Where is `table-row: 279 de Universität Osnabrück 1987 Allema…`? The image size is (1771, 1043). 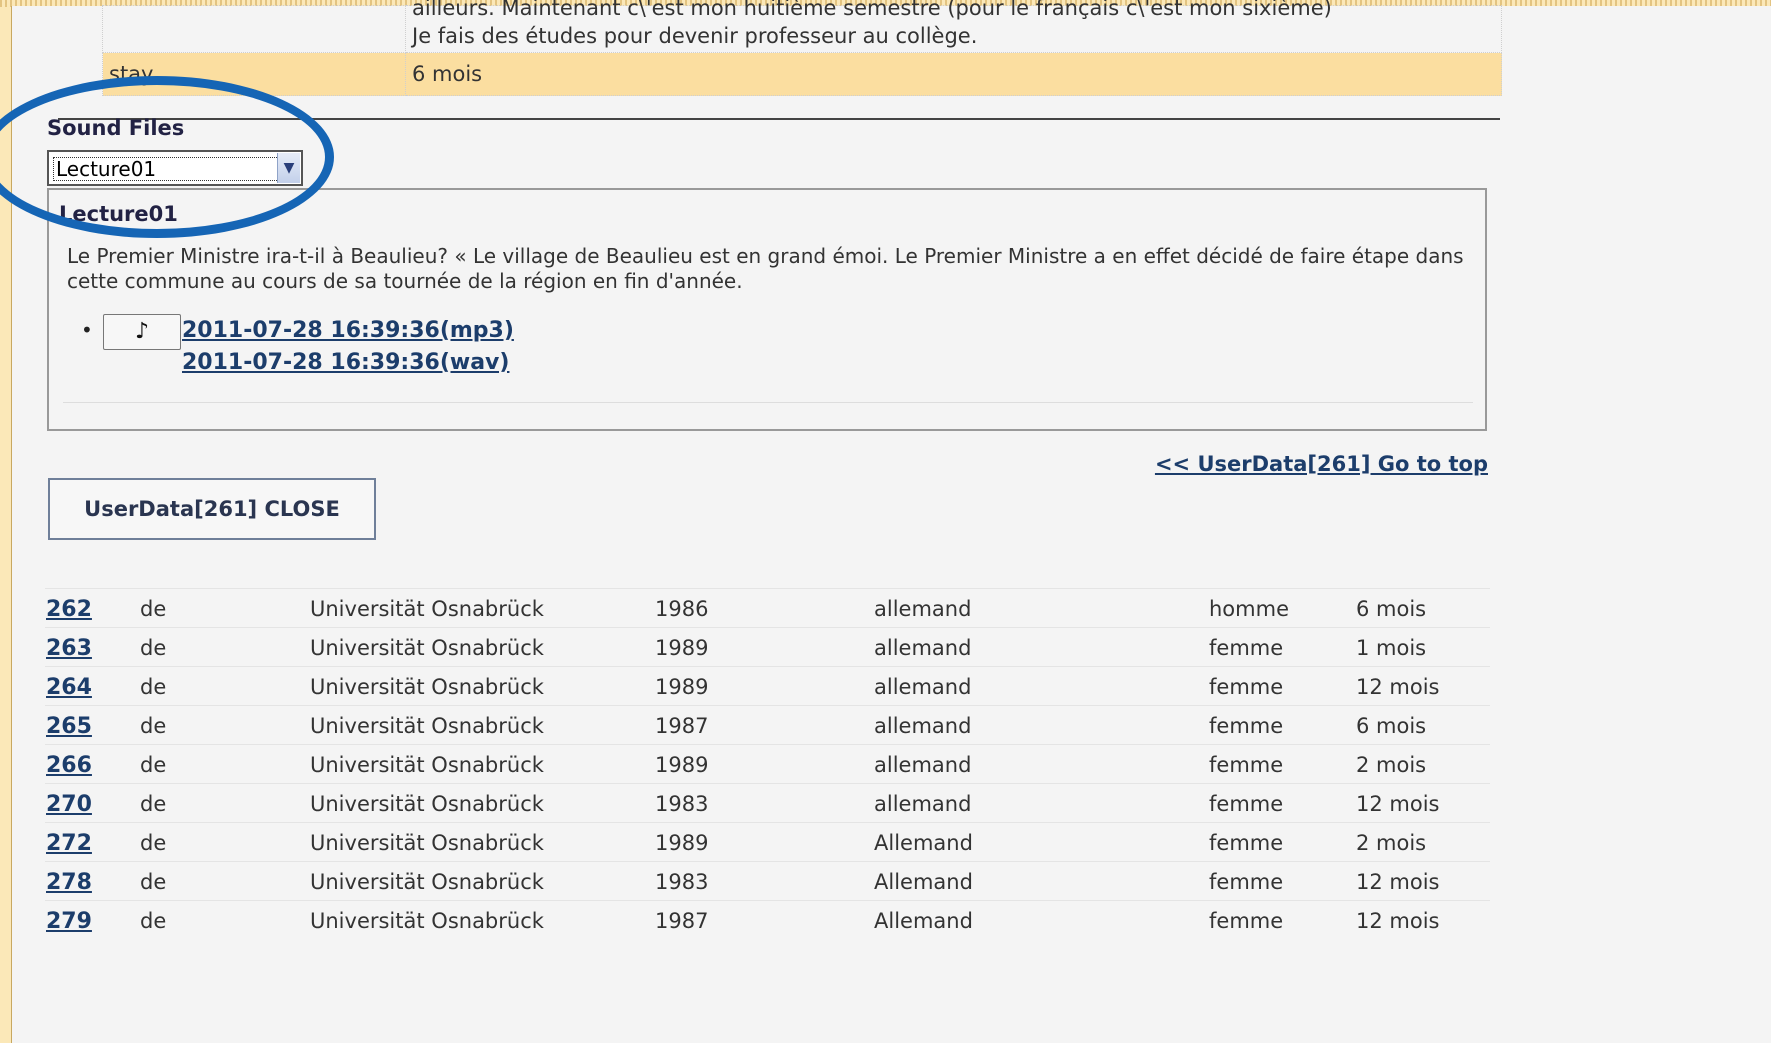
table-row: 279 de Universität Osnabrück 1987 Allema… is located at coordinates (767, 919).